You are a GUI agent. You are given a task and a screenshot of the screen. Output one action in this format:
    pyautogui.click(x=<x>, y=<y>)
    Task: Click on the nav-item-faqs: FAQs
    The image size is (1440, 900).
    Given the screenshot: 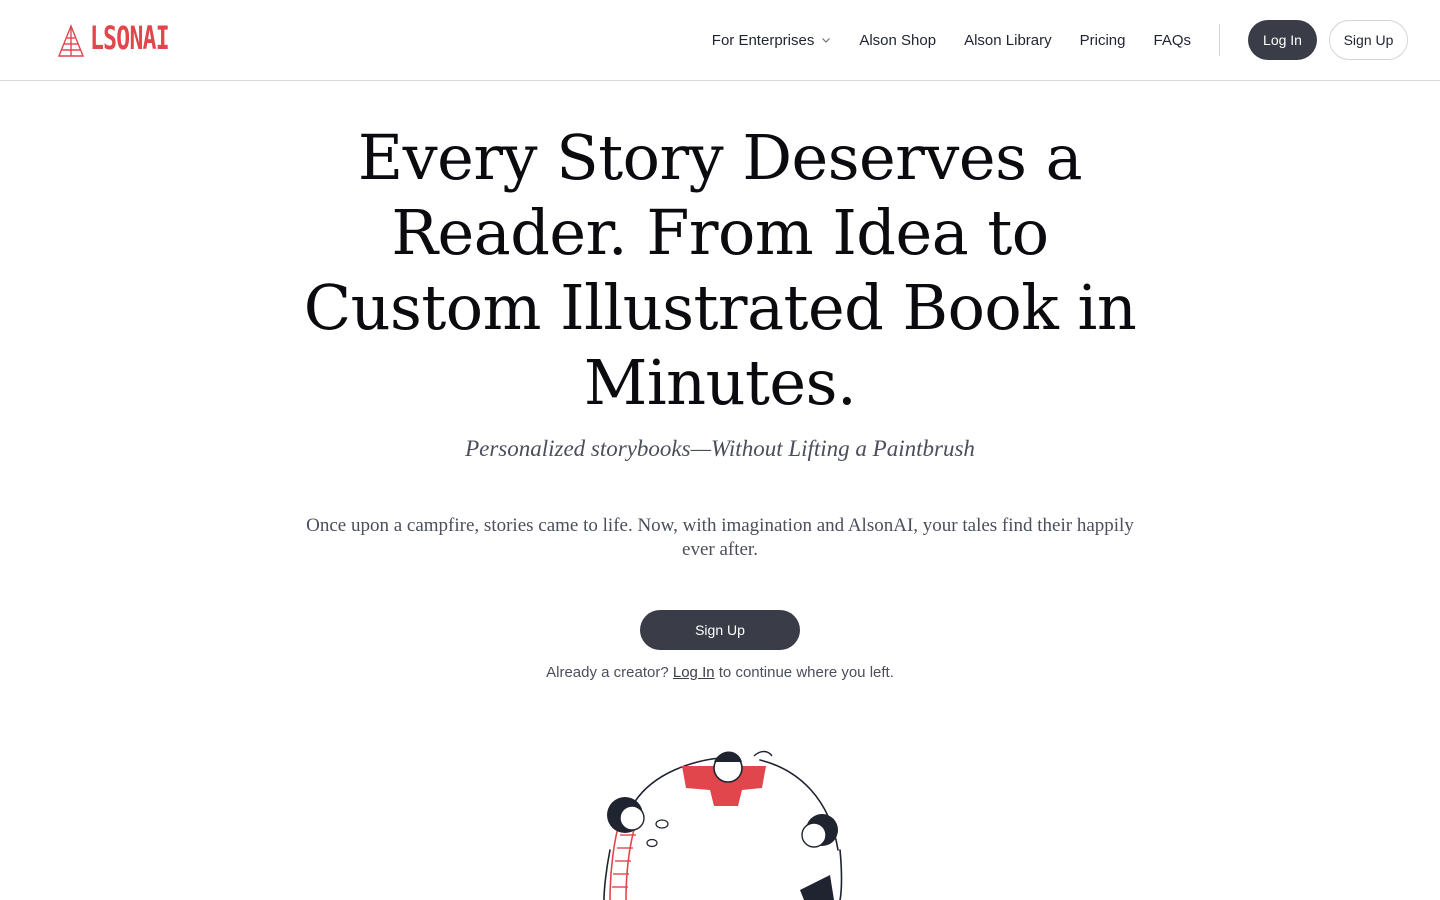 What is the action you would take?
    pyautogui.click(x=1172, y=40)
    